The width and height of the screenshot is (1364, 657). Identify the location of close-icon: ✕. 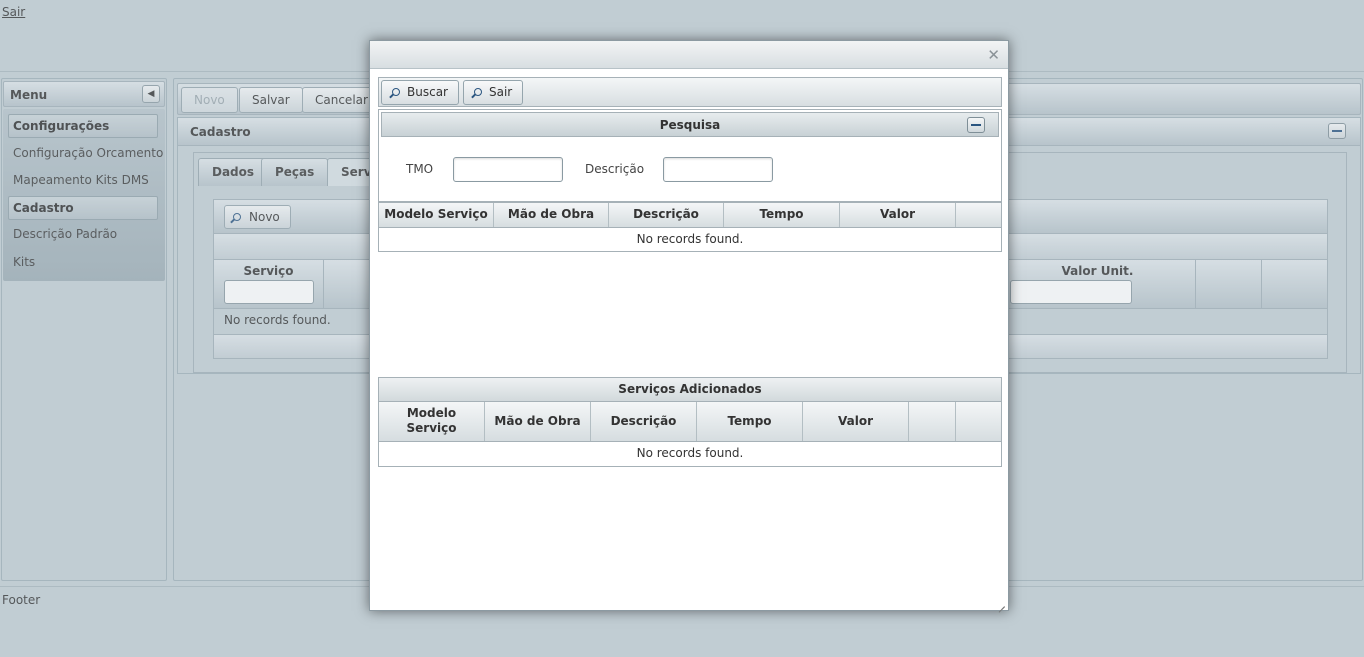
(993, 55).